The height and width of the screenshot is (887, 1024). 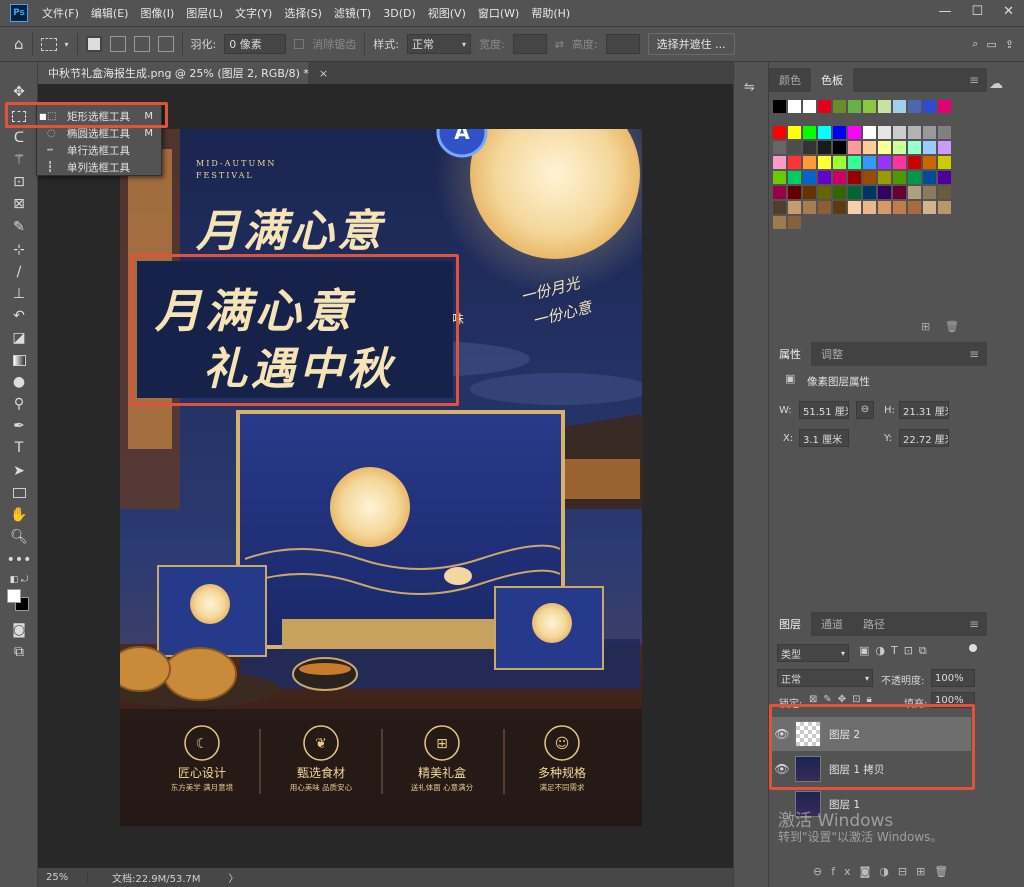 I want to click on opacity-field: 100%, so click(x=953, y=678).